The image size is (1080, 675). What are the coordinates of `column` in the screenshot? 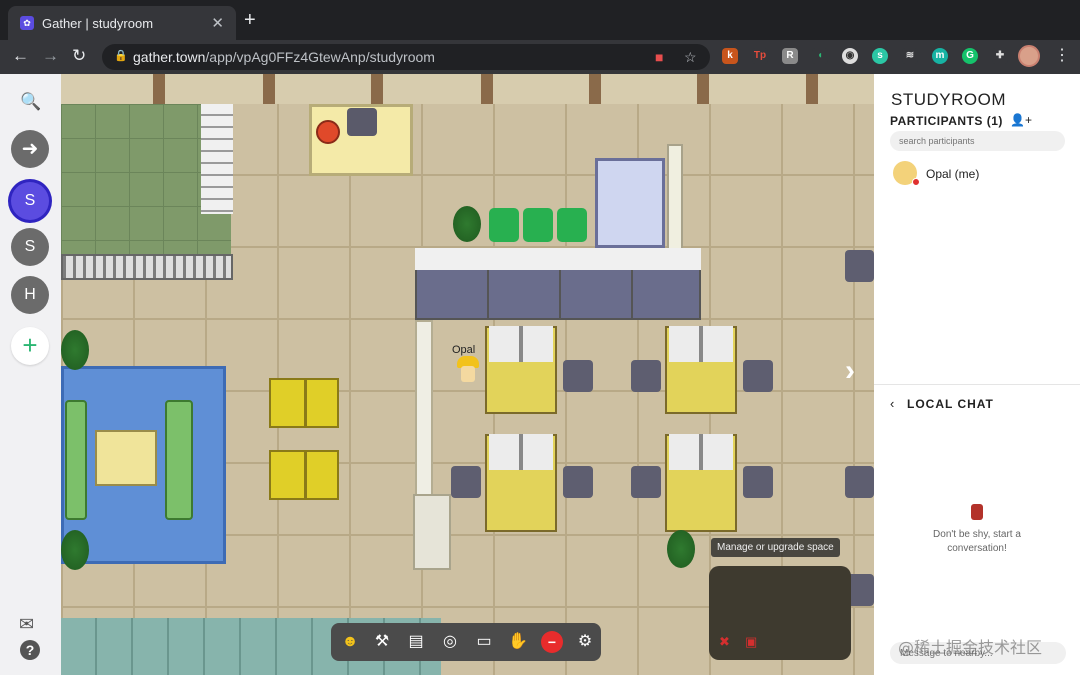 It's located at (675, 198).